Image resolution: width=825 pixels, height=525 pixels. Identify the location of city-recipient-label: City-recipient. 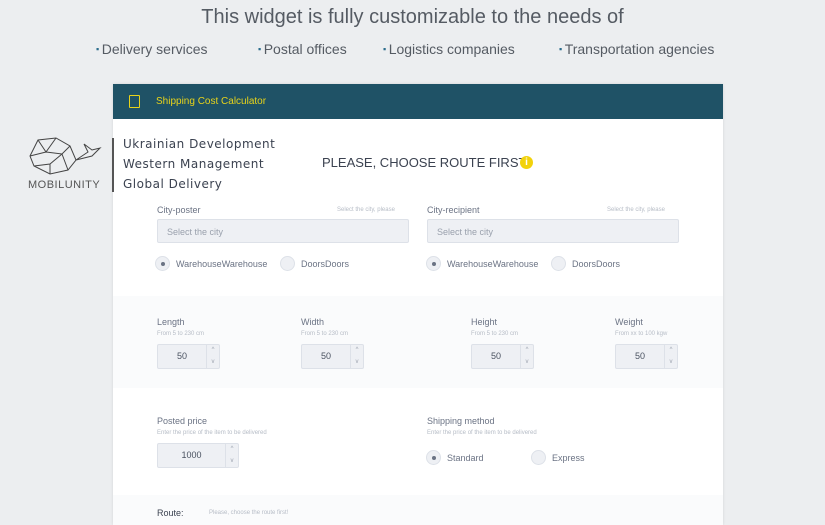
(453, 210).